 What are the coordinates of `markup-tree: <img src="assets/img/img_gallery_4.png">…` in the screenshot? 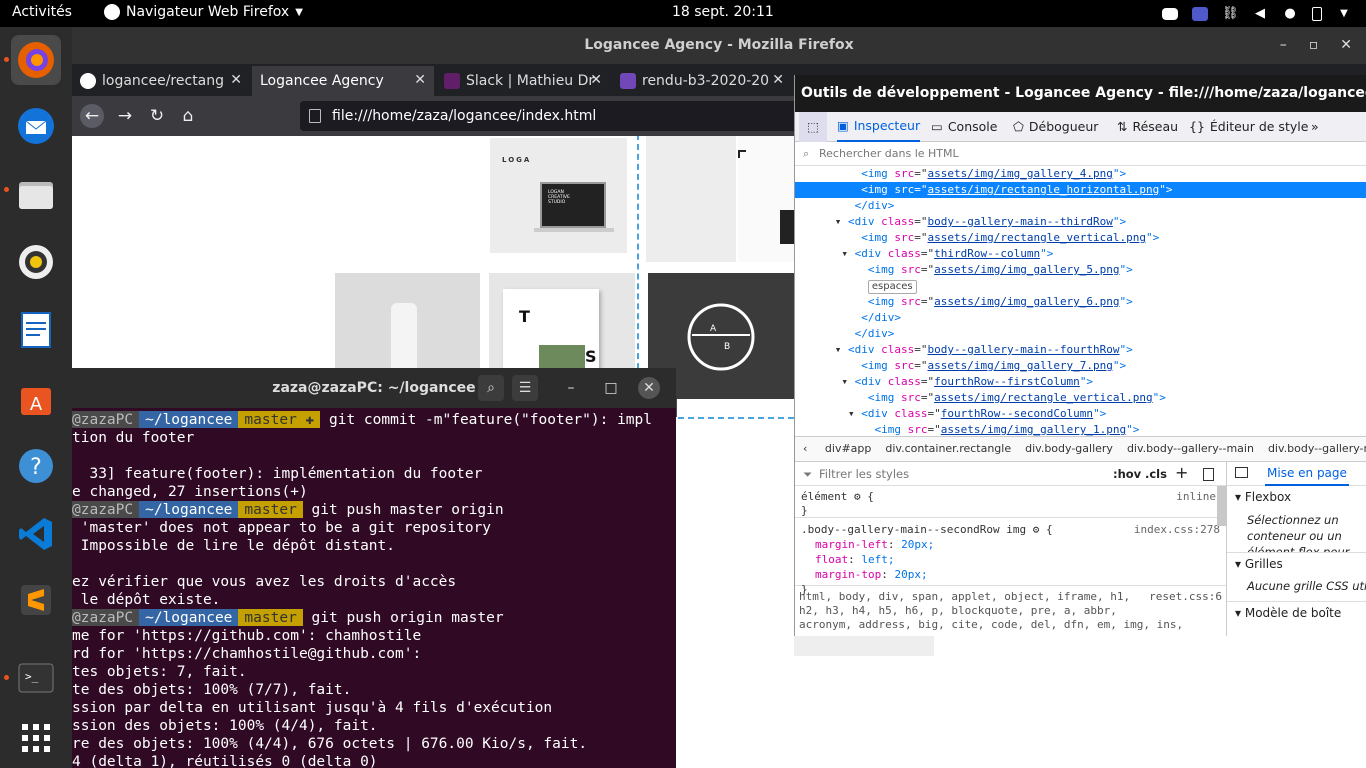 It's located at (1080, 301).